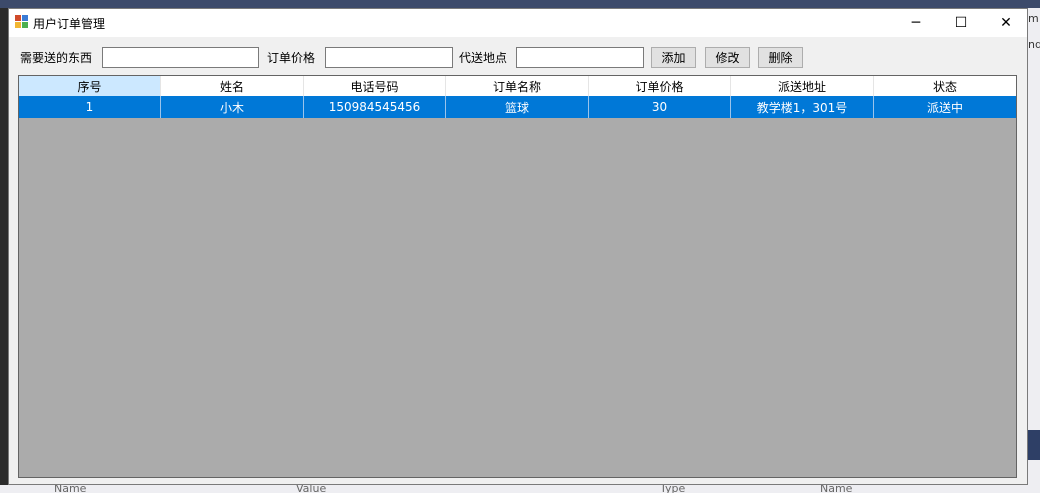 This screenshot has width=1040, height=493. What do you see at coordinates (945, 107) in the screenshot?
I see `cell-status: 派送中` at bounding box center [945, 107].